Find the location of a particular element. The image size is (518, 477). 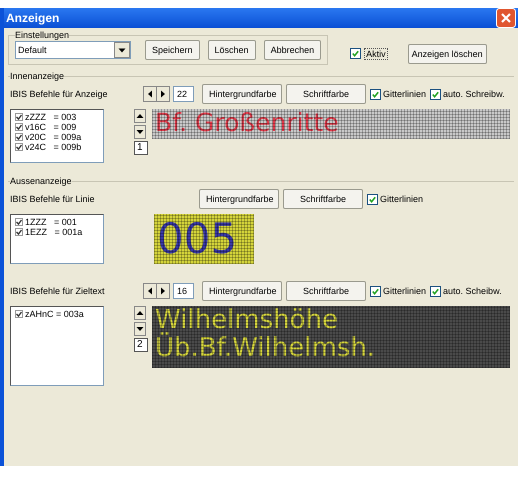

checkbox-label: auto. Schreibw. is located at coordinates (474, 94).